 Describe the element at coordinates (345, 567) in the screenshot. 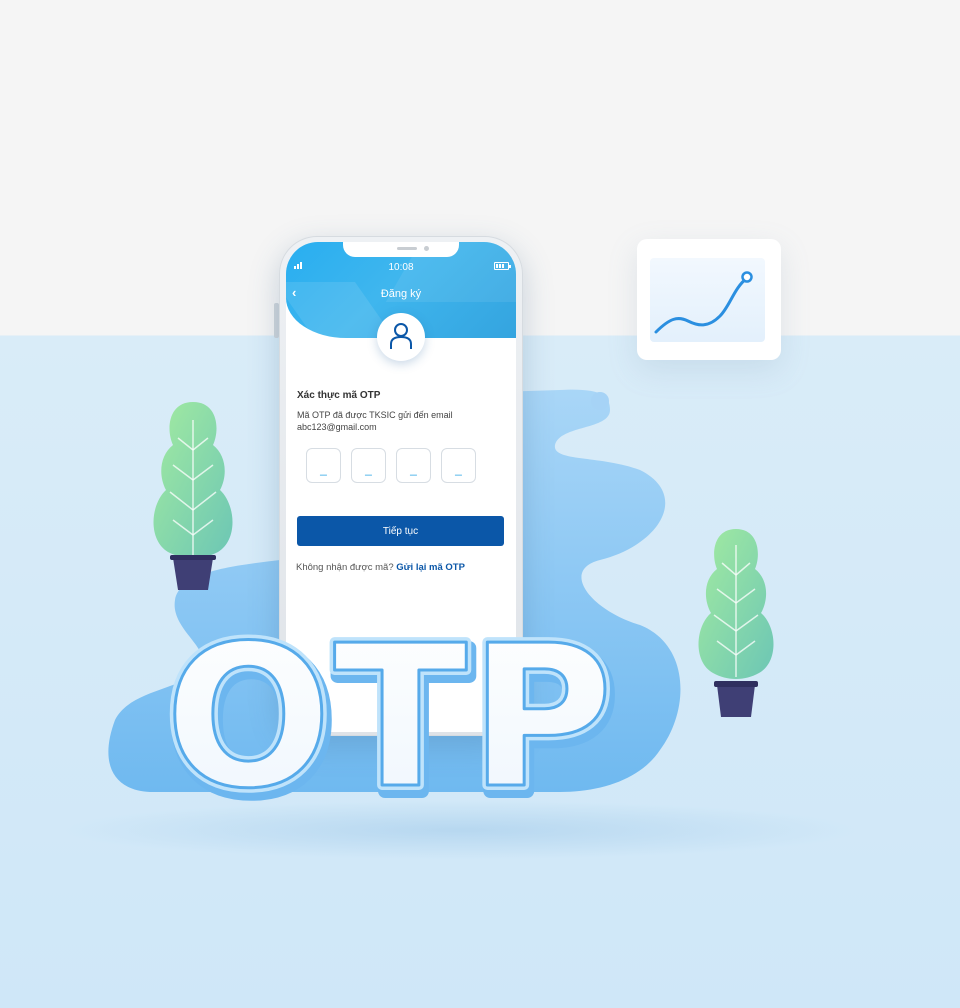

I see `resend-prompt: Không nhận được mã?` at that location.